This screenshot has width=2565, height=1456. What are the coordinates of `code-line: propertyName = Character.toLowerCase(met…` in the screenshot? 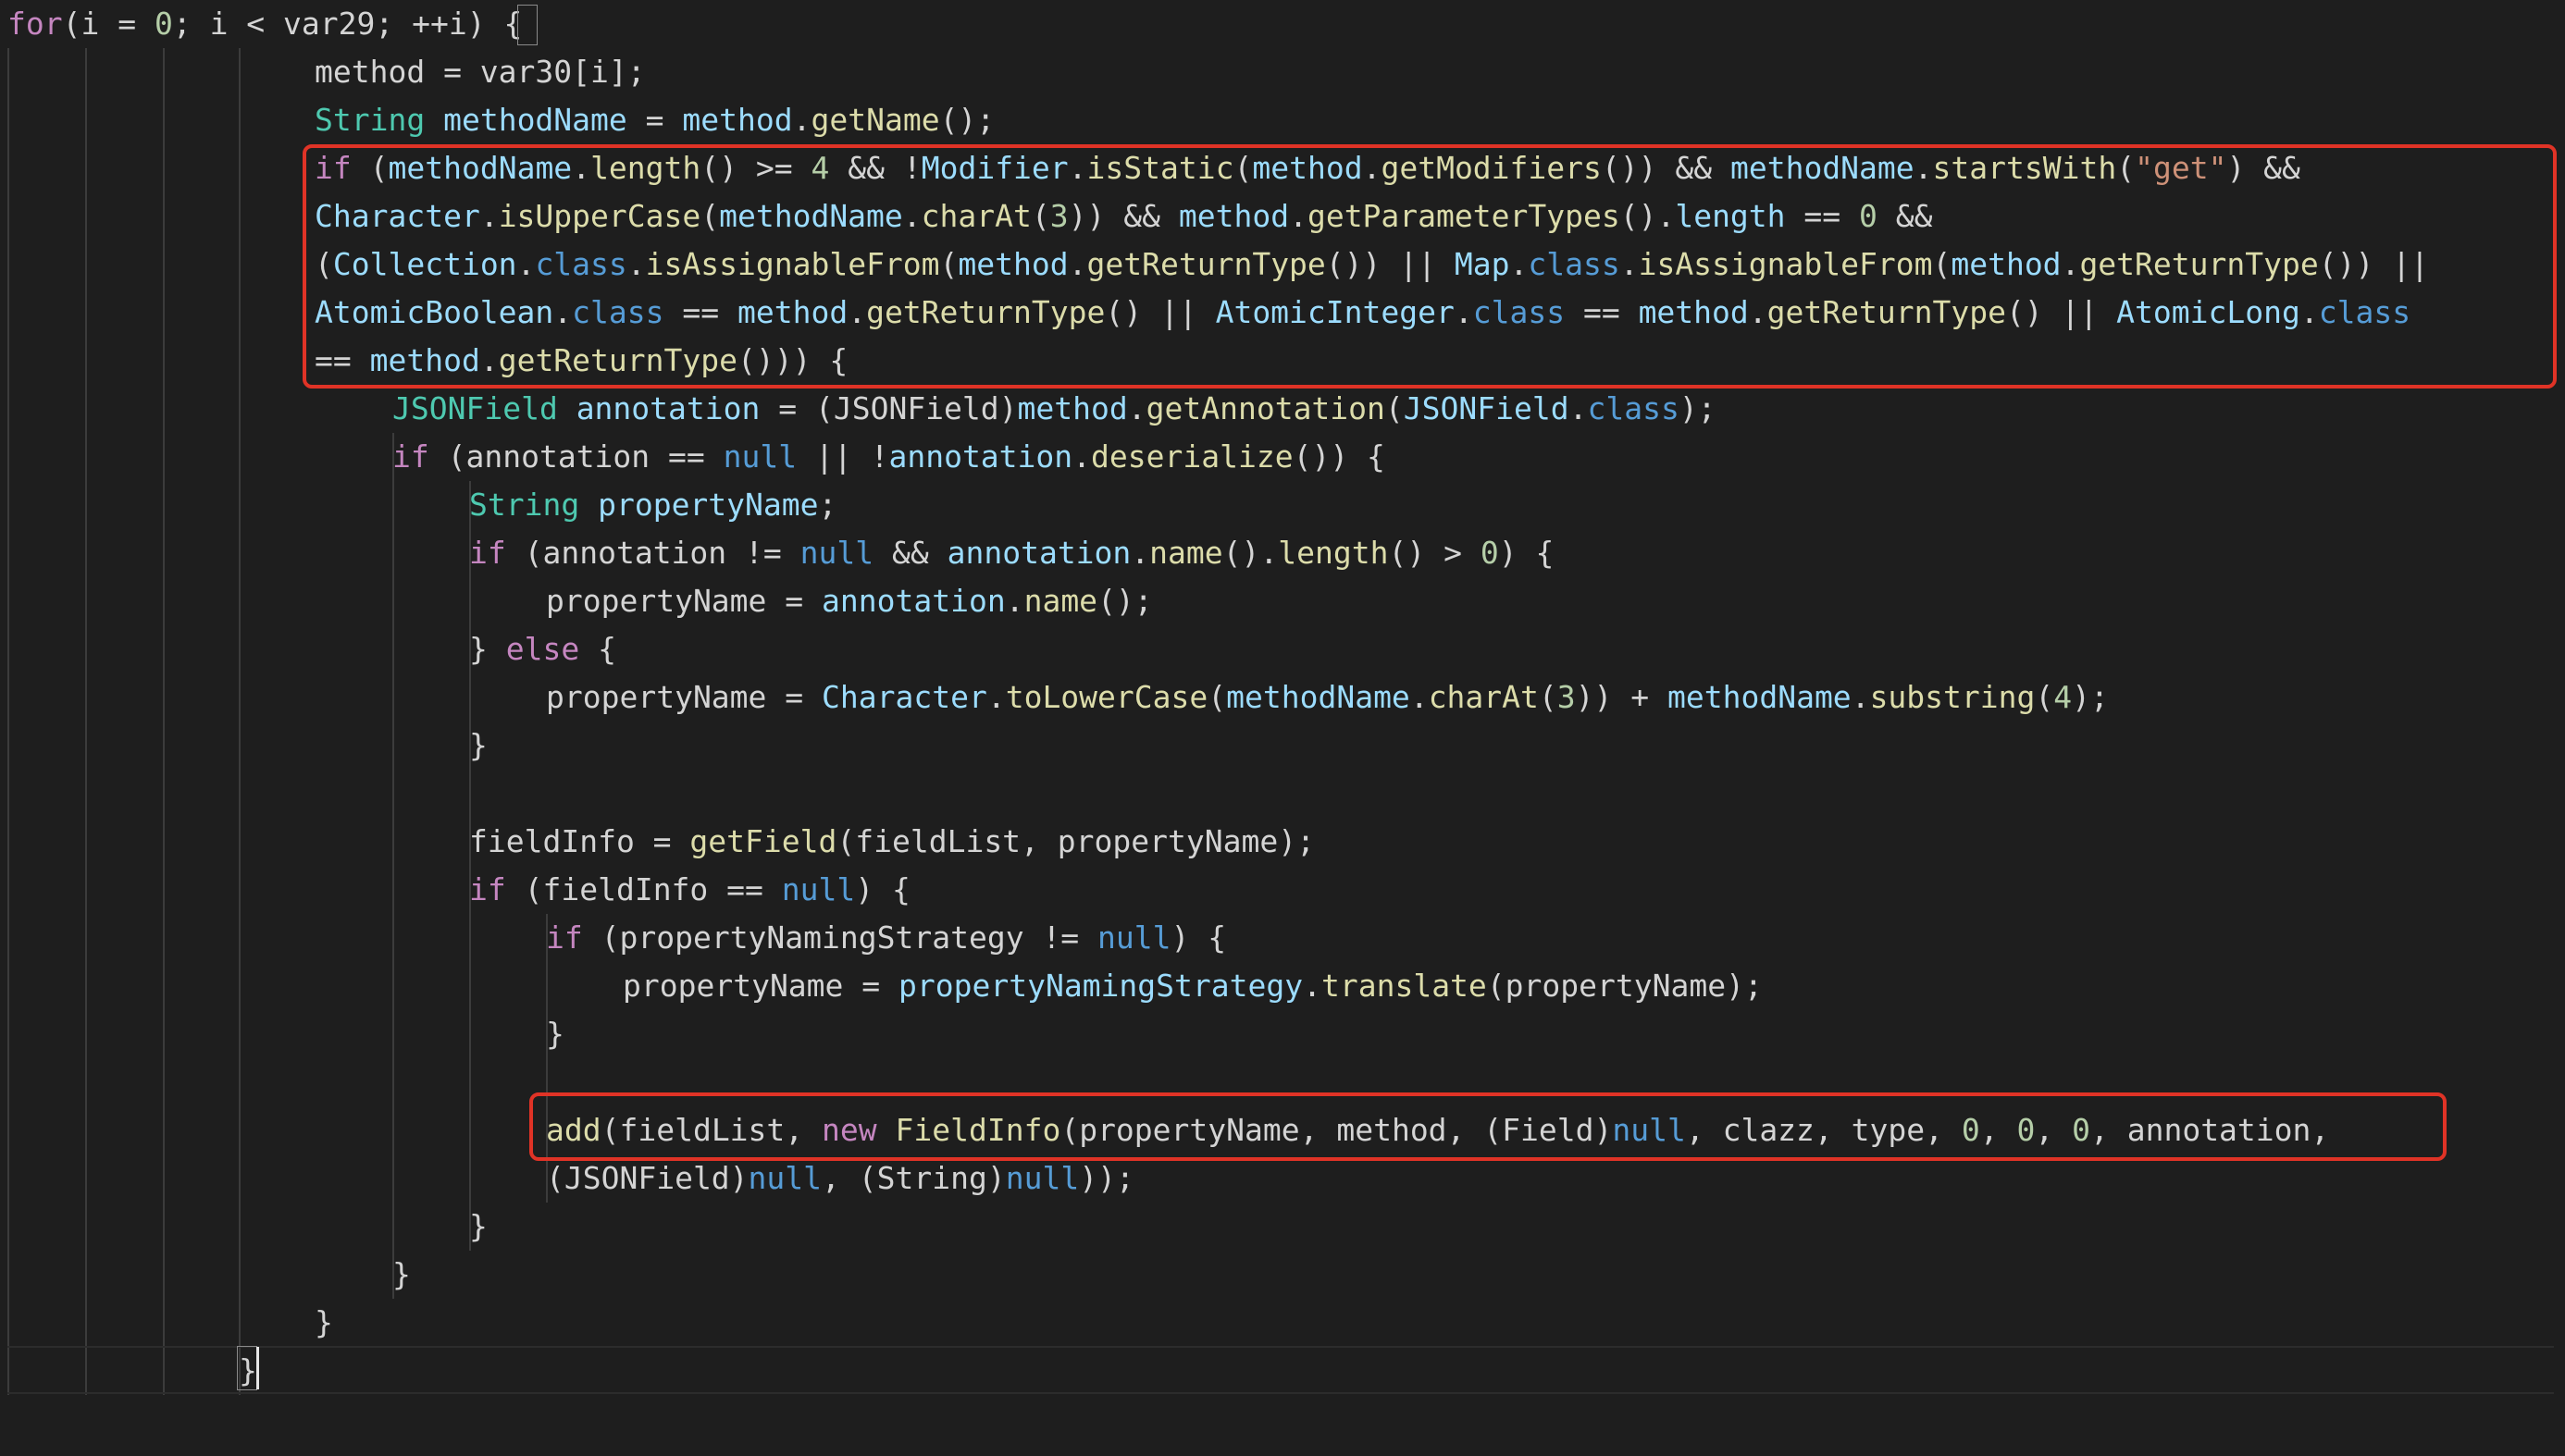 It's located at (1282, 697).